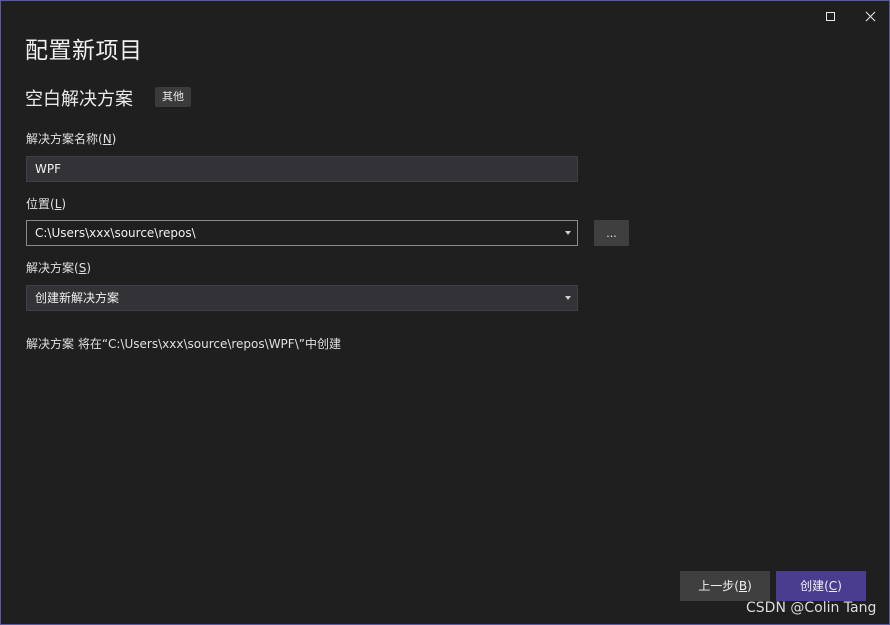 Image resolution: width=890 pixels, height=625 pixels. Describe the element at coordinates (79, 99) in the screenshot. I see `template-name: 空白解决方案` at that location.